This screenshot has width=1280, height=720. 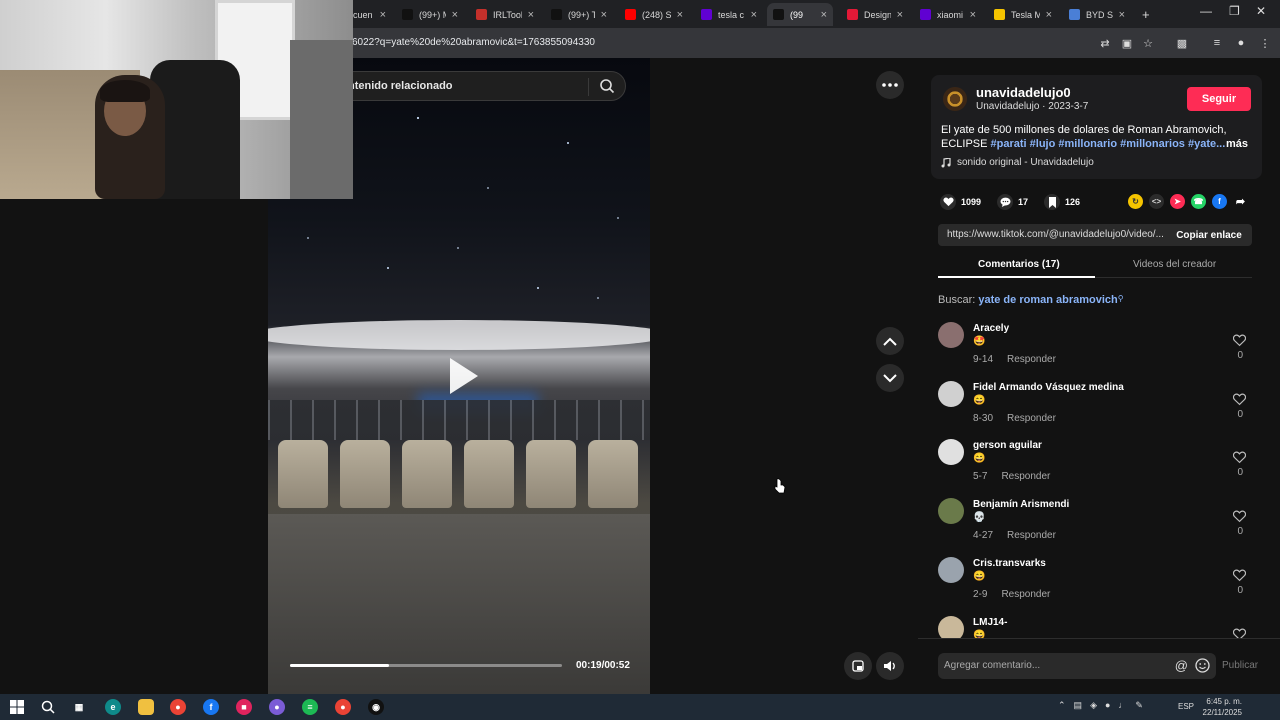 What do you see at coordinates (462, 376) in the screenshot?
I see `play-icon` at bounding box center [462, 376].